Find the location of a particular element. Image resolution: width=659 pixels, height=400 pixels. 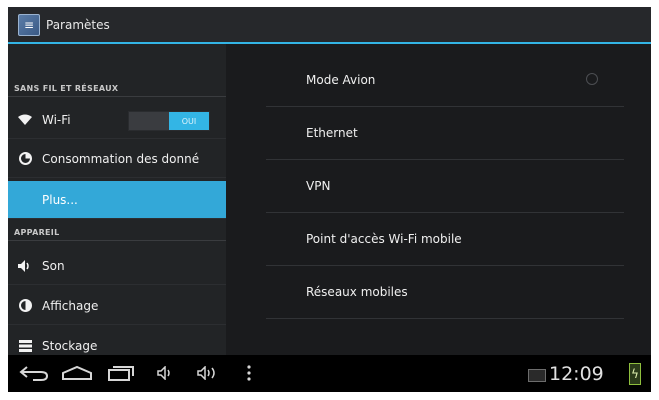

app-title: Paramètes is located at coordinates (78, 24).